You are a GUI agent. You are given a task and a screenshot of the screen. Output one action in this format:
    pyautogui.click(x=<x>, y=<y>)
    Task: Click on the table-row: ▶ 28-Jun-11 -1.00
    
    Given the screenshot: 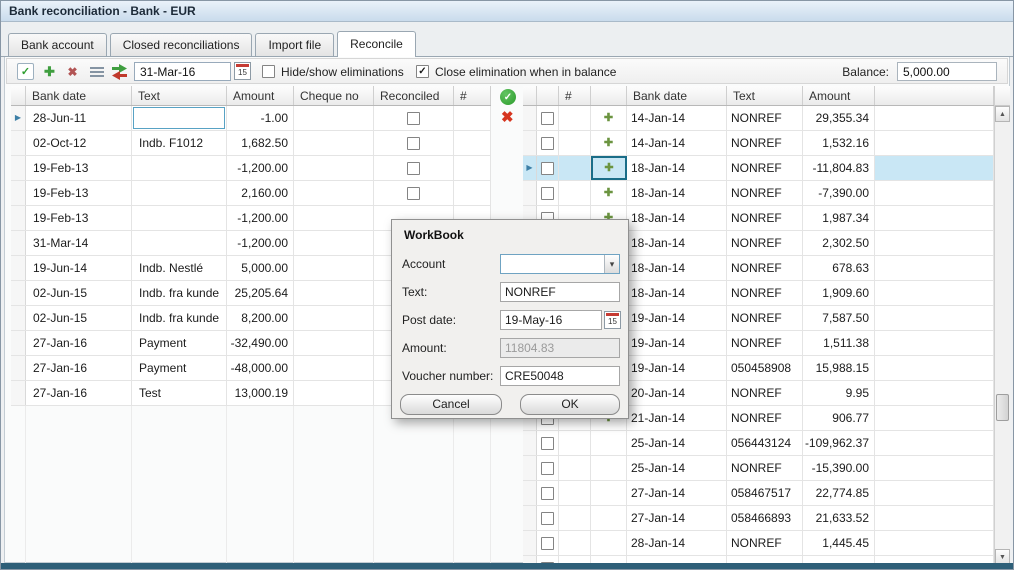 What is the action you would take?
    pyautogui.click(x=251, y=118)
    